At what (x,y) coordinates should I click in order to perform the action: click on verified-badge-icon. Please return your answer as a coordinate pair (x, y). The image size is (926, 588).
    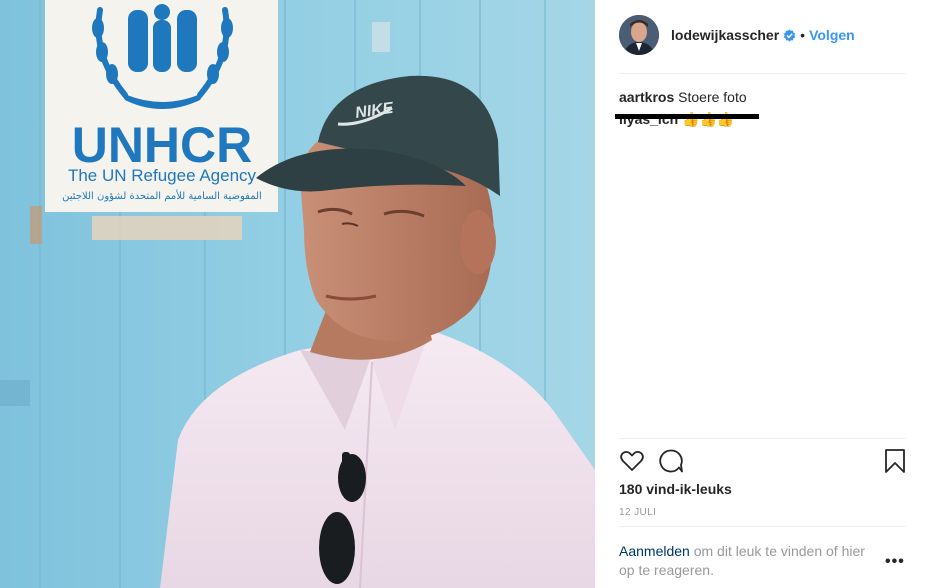
    Looking at the image, I should click on (789, 35).